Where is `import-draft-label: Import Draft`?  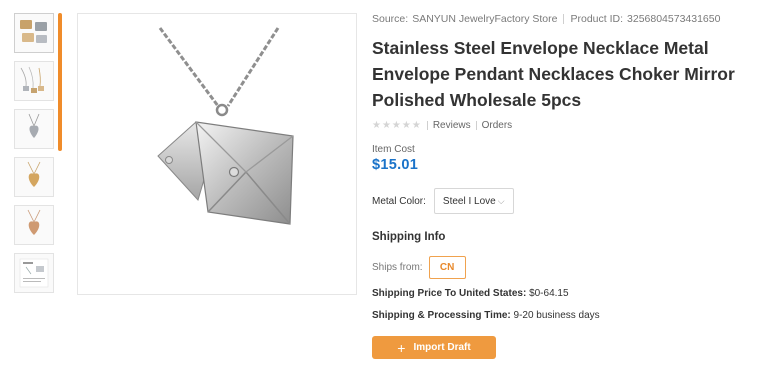 import-draft-label: Import Draft is located at coordinates (442, 347).